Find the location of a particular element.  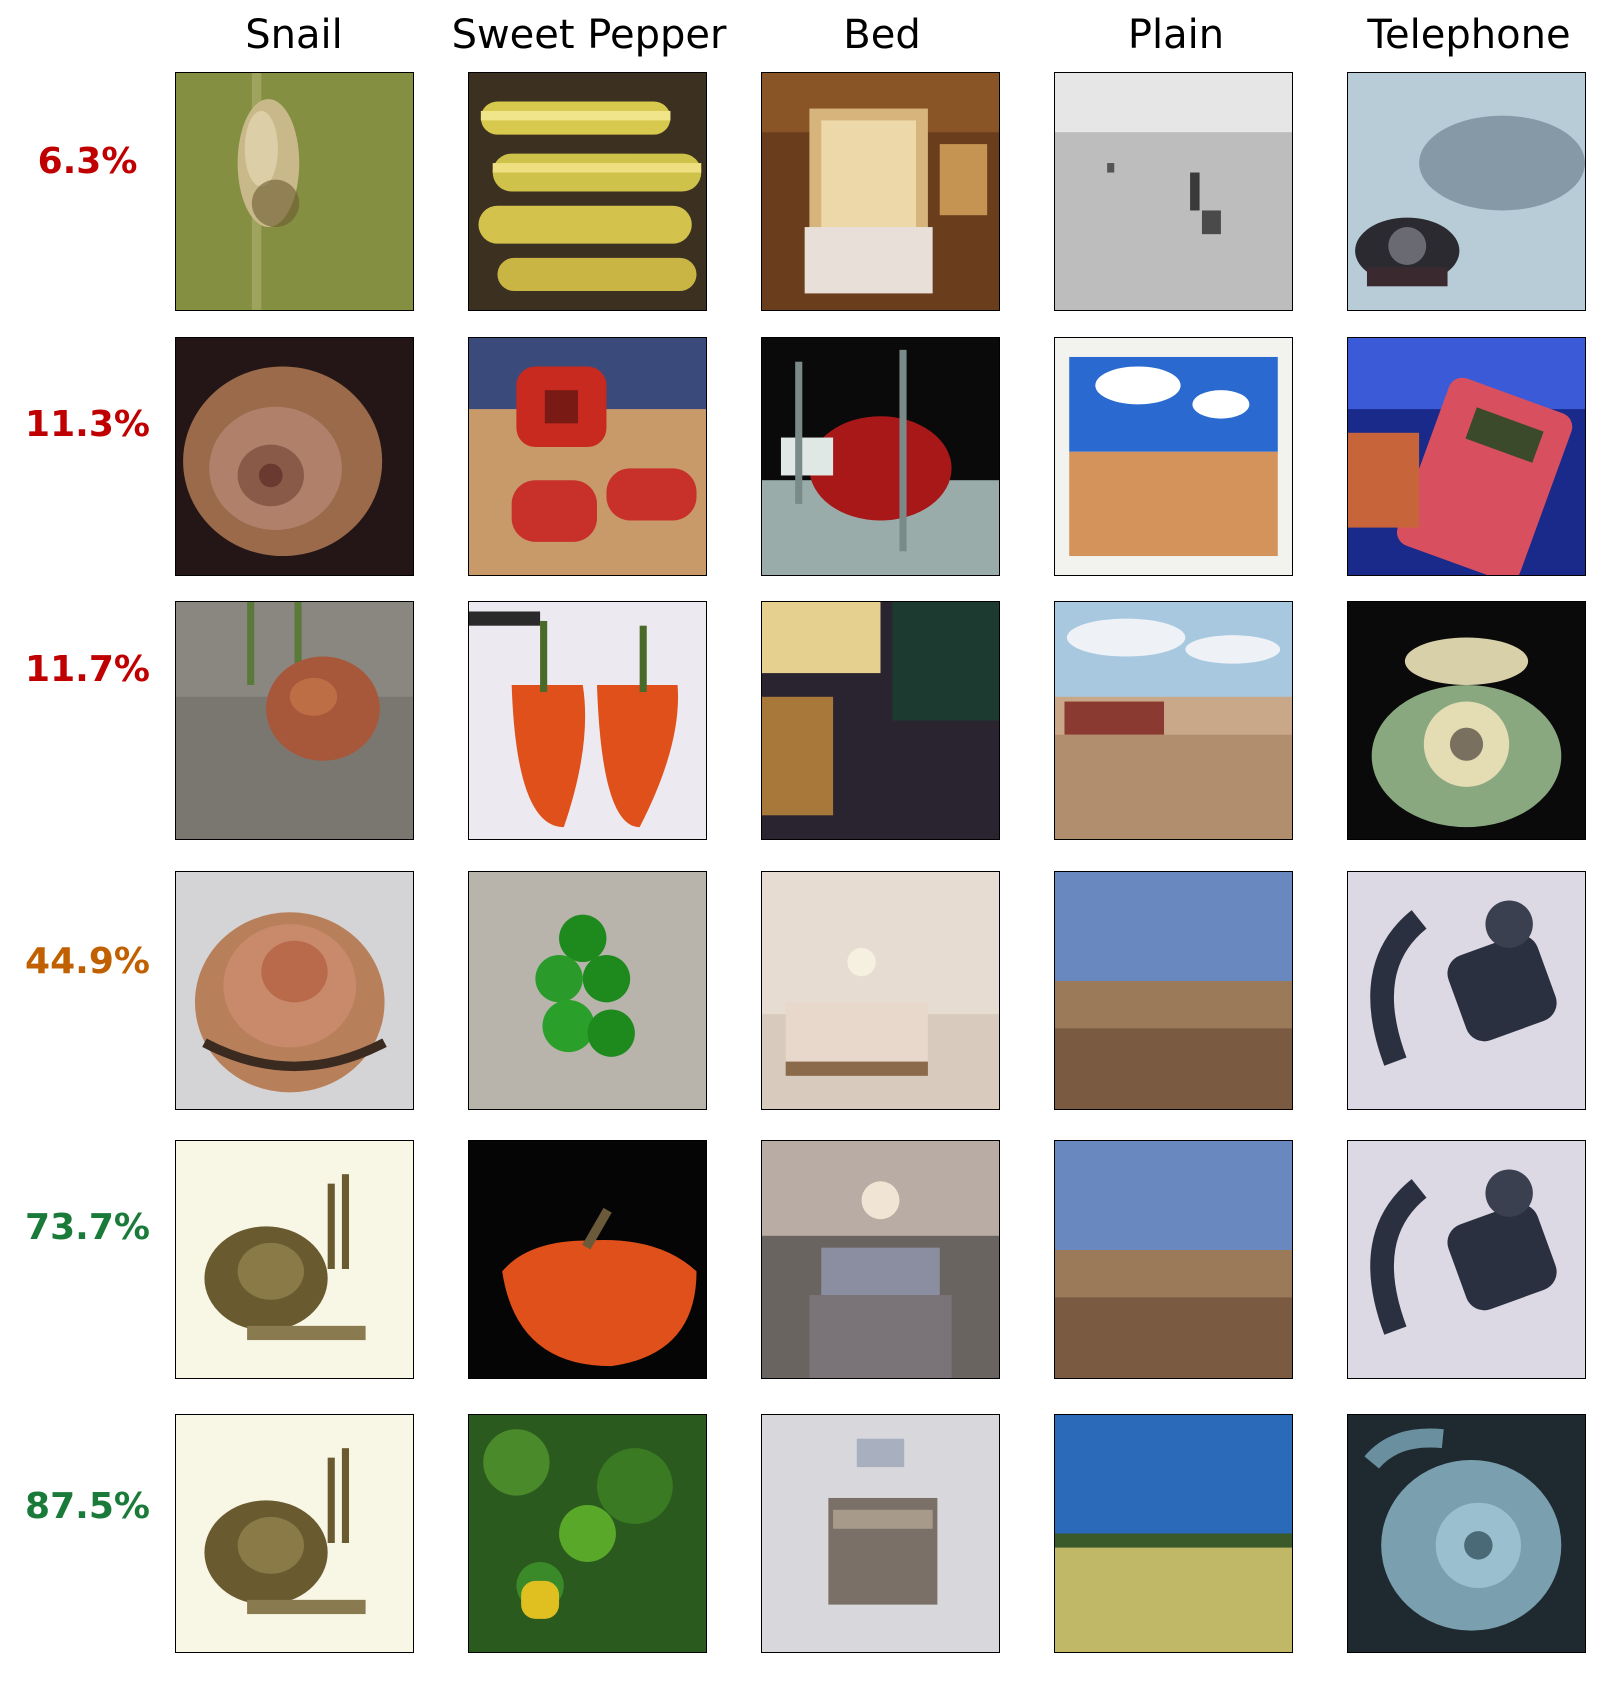

plain-road-with-barn-image is located at coordinates (1173, 720).